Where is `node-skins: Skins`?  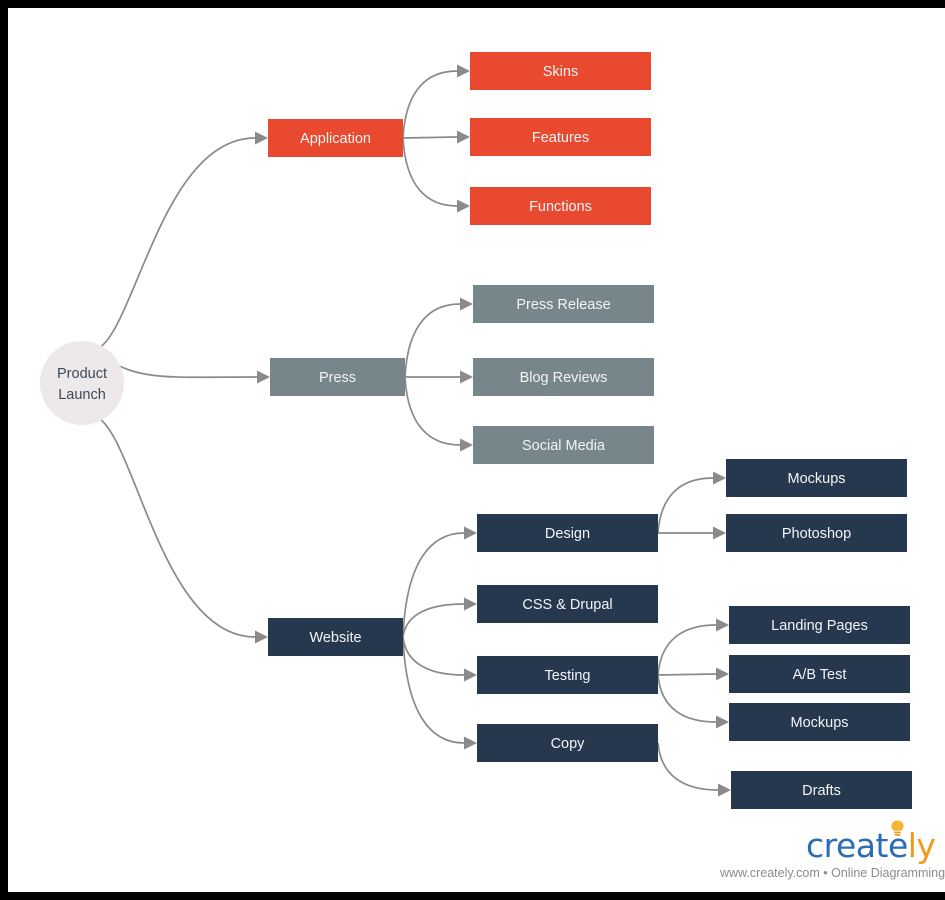
node-skins: Skins is located at coordinates (560, 71).